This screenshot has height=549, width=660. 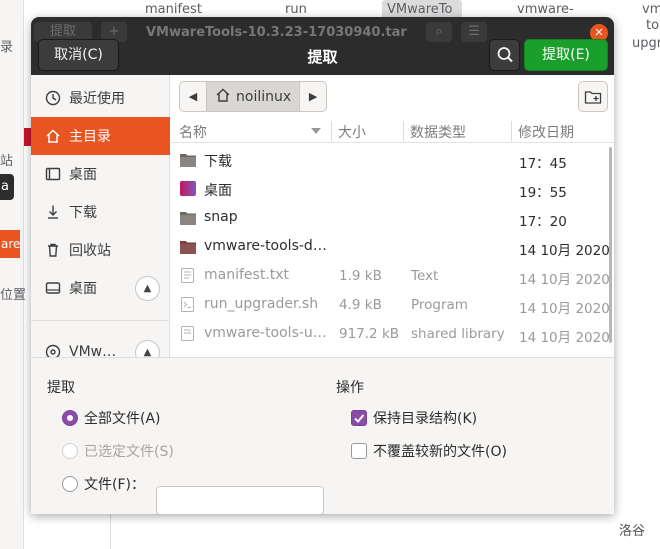 I want to click on list-item: 下载 17：45, so click(x=391, y=159).